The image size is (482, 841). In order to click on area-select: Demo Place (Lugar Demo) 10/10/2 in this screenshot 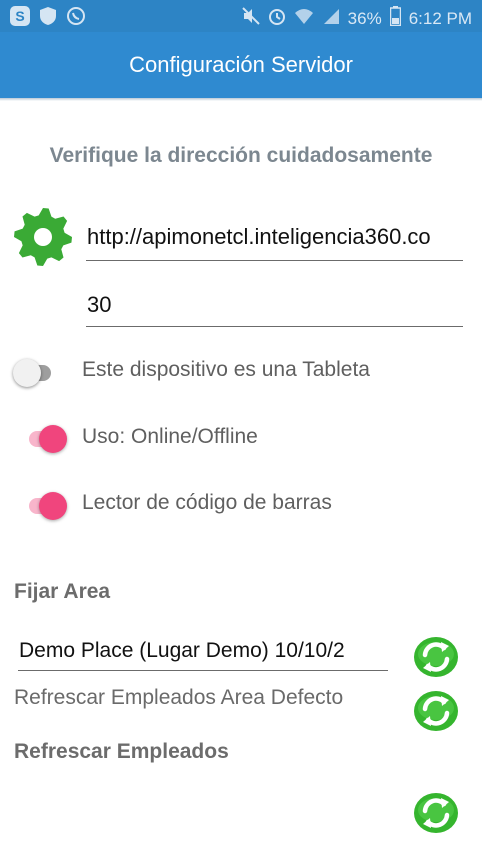, I will do `click(203, 651)`.